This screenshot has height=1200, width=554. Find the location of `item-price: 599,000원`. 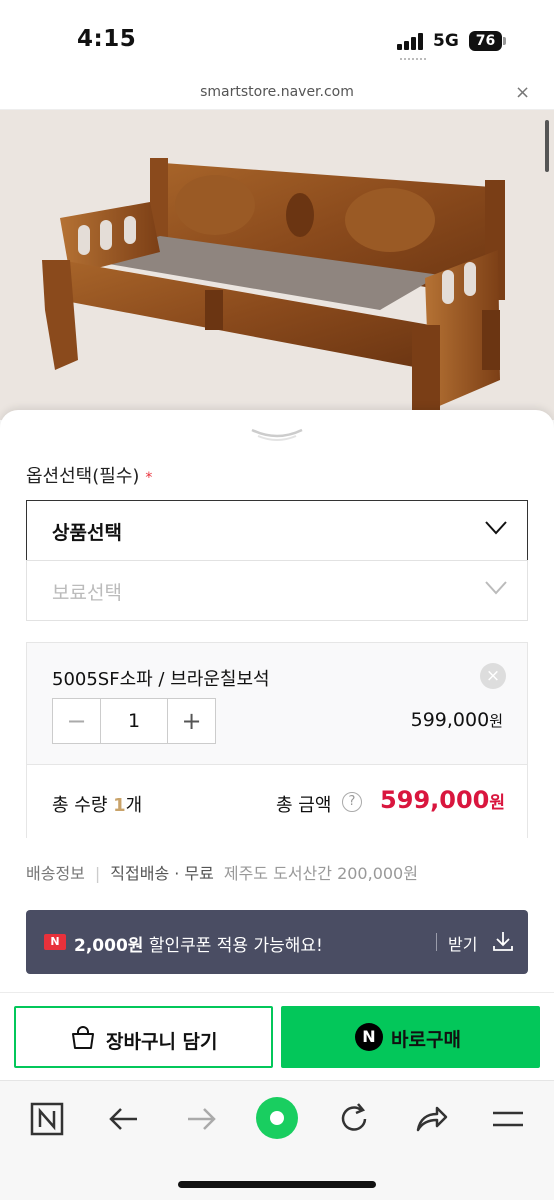

item-price: 599,000원 is located at coordinates (457, 720).